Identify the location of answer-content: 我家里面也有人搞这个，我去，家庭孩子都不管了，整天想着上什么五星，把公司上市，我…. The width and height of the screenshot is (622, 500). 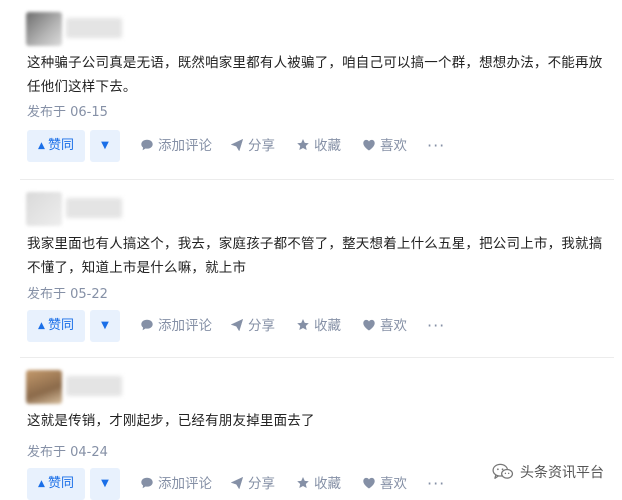
(315, 256).